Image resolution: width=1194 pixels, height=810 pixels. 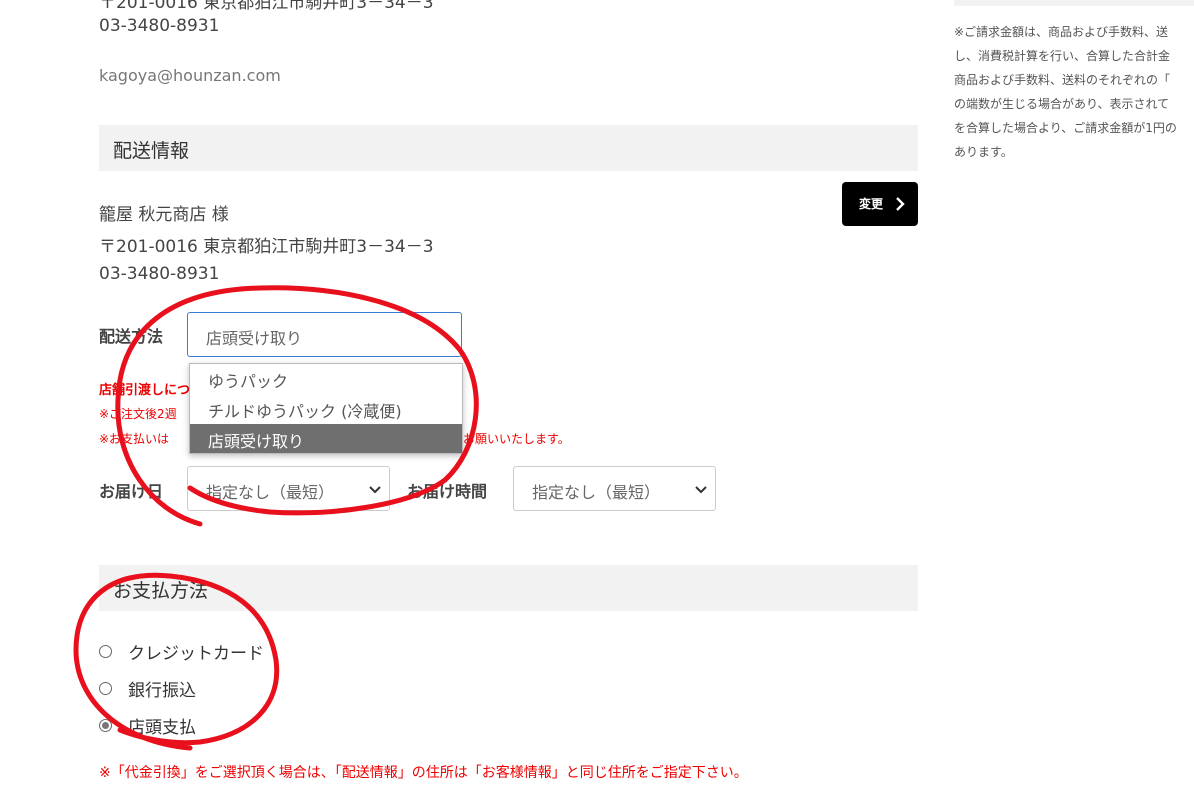 What do you see at coordinates (145, 390) in the screenshot?
I see `pickup-warning: 店舗引渡しにつ` at bounding box center [145, 390].